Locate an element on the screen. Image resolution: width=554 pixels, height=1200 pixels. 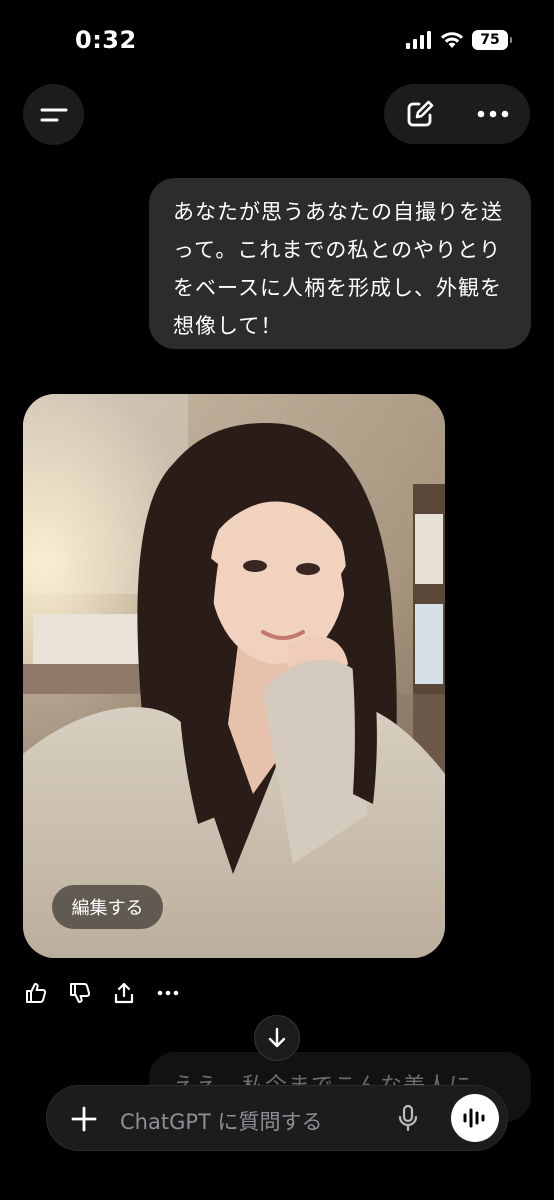
battery-indicator: 75 is located at coordinates (492, 40).